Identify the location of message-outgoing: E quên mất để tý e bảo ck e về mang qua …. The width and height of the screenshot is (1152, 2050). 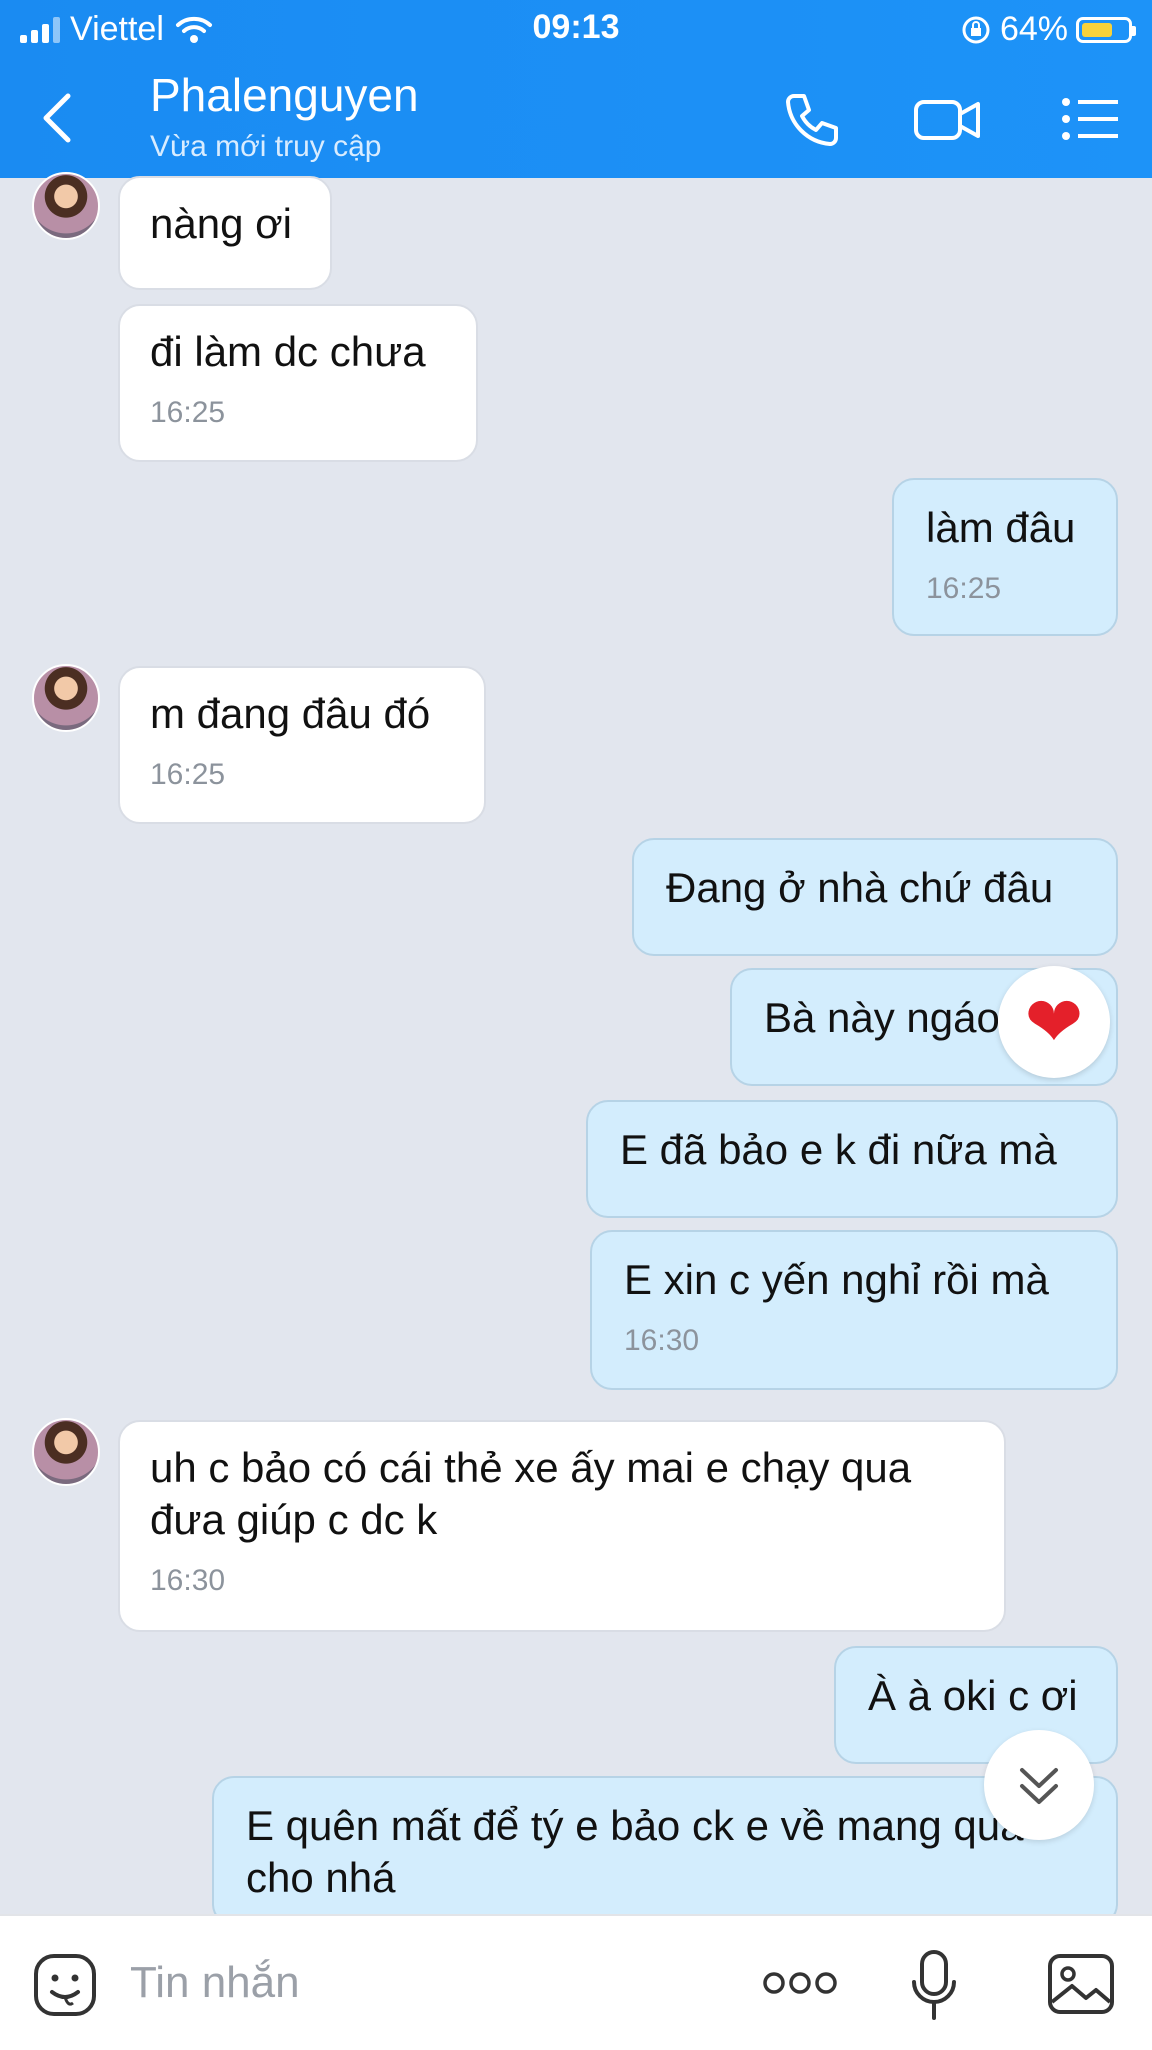
(665, 1851).